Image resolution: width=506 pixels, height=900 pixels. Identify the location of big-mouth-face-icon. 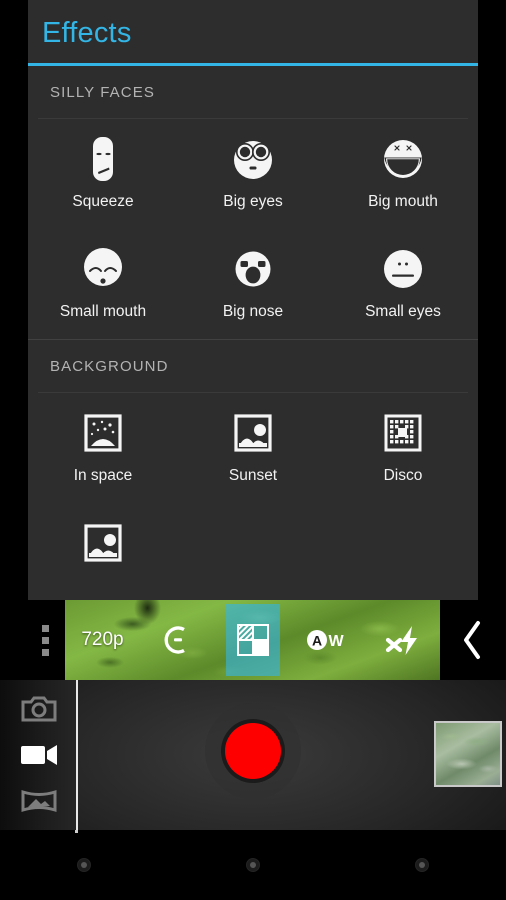
(403, 159).